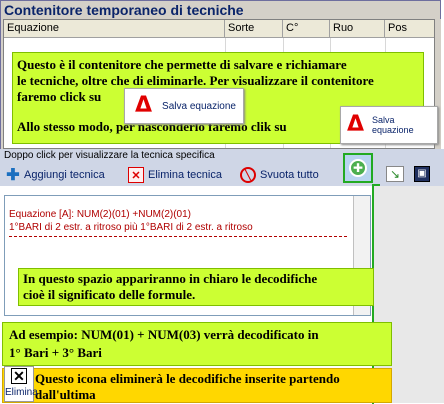  Describe the element at coordinates (21, 392) in the screenshot. I see `elimina-label: Elimina` at that location.